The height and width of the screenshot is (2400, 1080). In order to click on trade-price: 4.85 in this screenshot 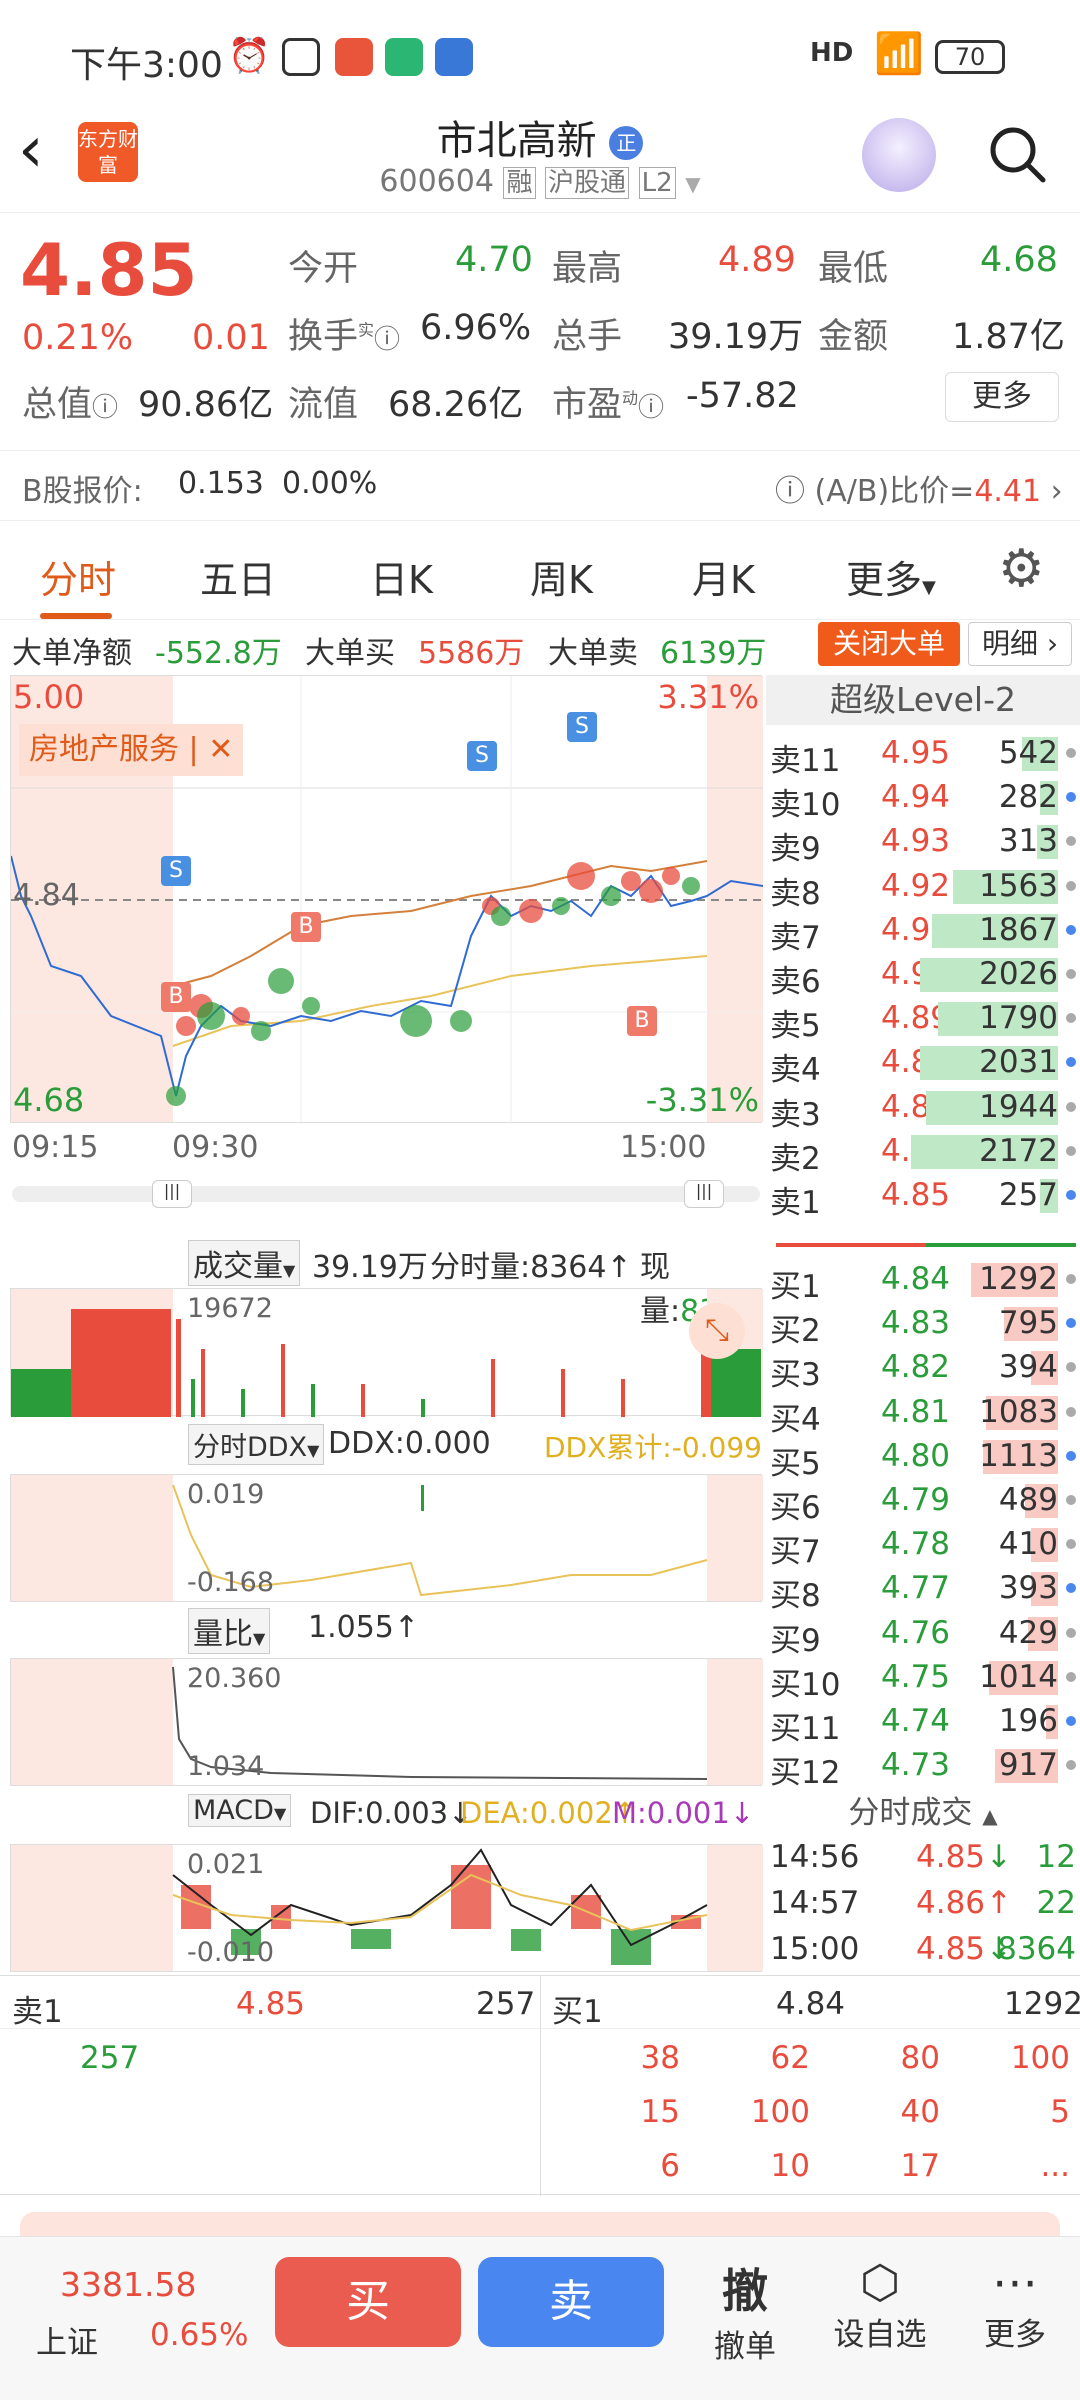, I will do `click(951, 1949)`.